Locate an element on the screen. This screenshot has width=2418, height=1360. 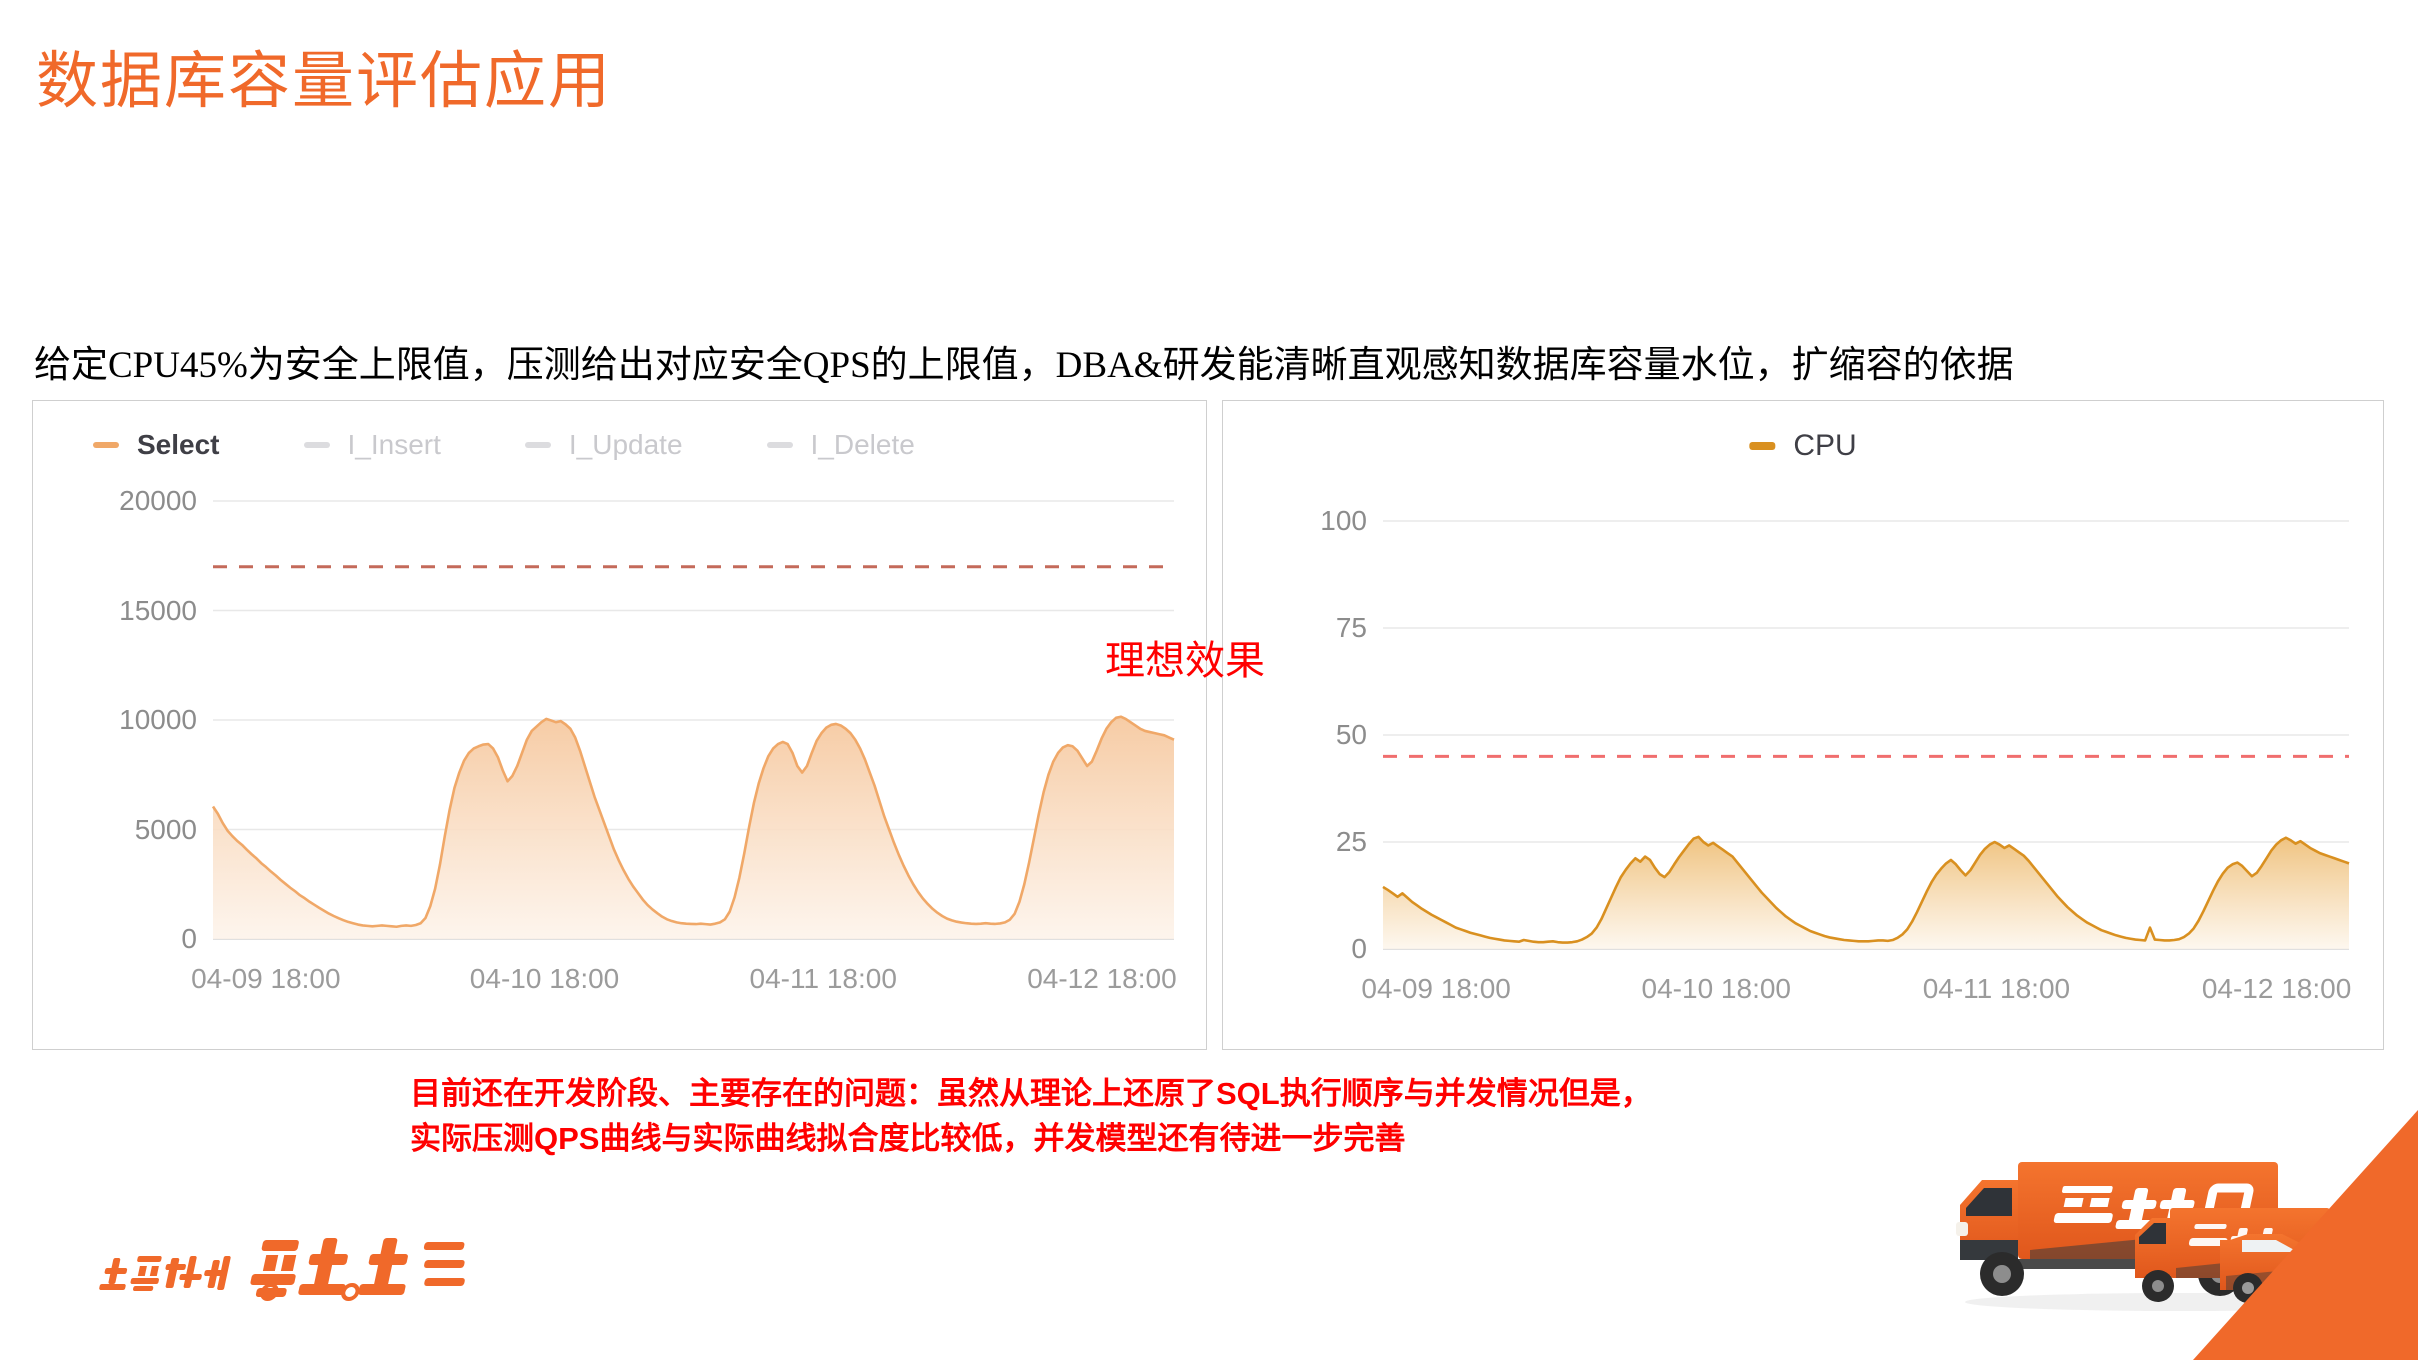
series-area-select is located at coordinates (693, 827).